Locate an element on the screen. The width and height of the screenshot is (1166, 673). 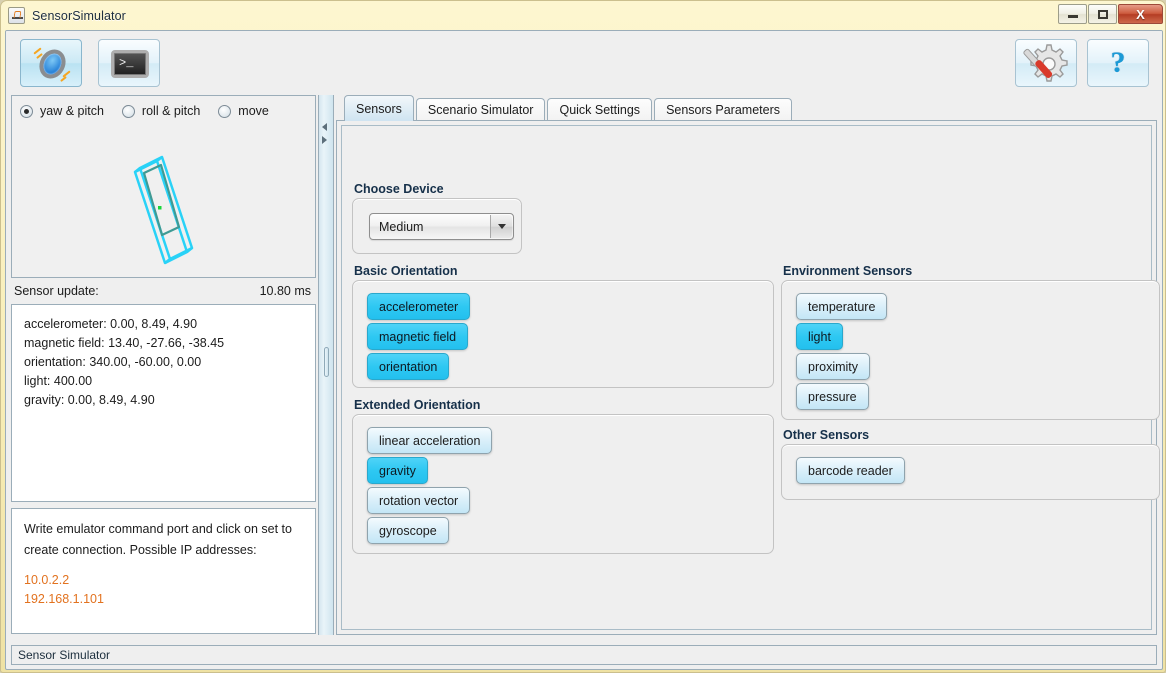
split-divider is located at coordinates (326, 365).